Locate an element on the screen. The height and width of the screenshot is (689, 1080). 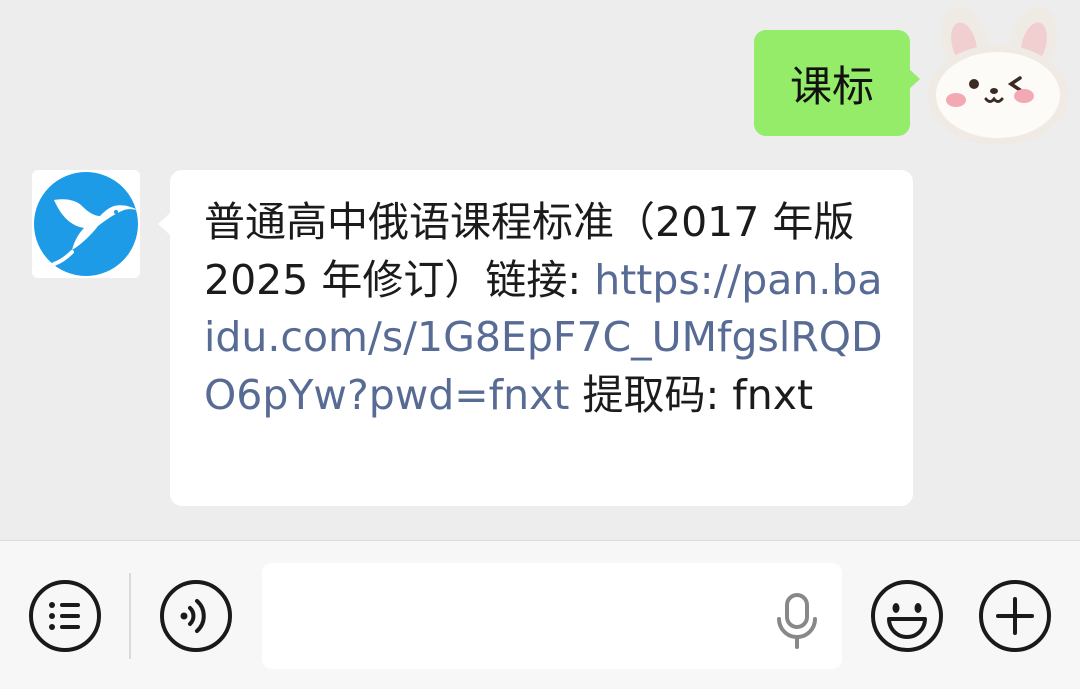
user-avatar is located at coordinates (998, 75).